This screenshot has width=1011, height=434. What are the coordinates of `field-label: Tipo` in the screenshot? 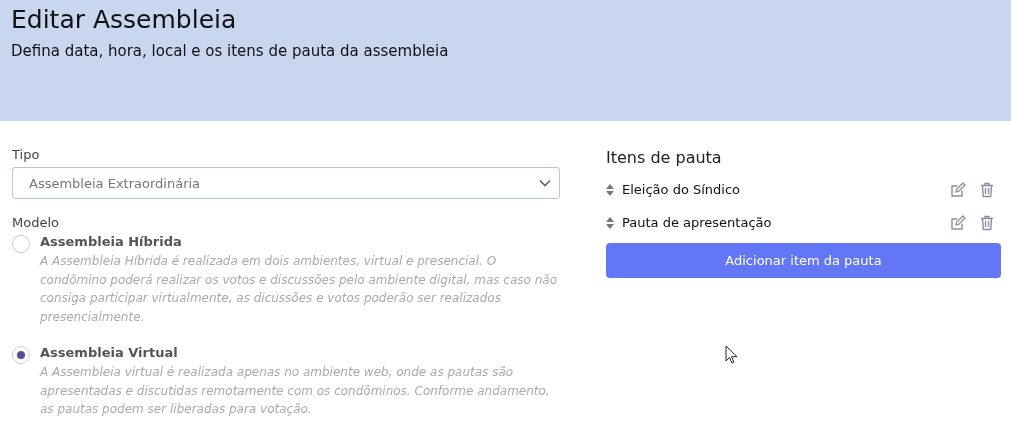 It's located at (26, 154).